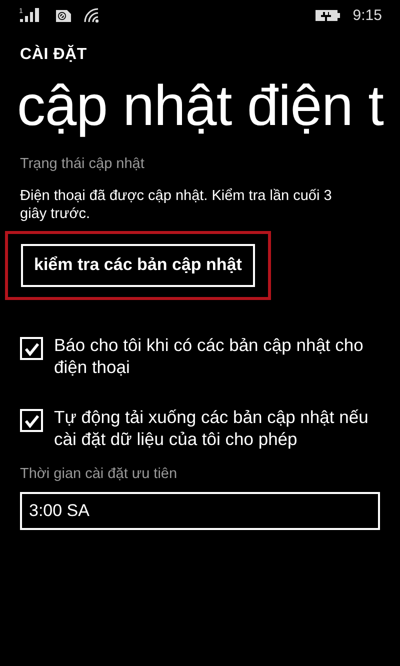 The height and width of the screenshot is (666, 400). What do you see at coordinates (138, 265) in the screenshot?
I see `check-updates-button: kiểm tra các bản cập nhật` at bounding box center [138, 265].